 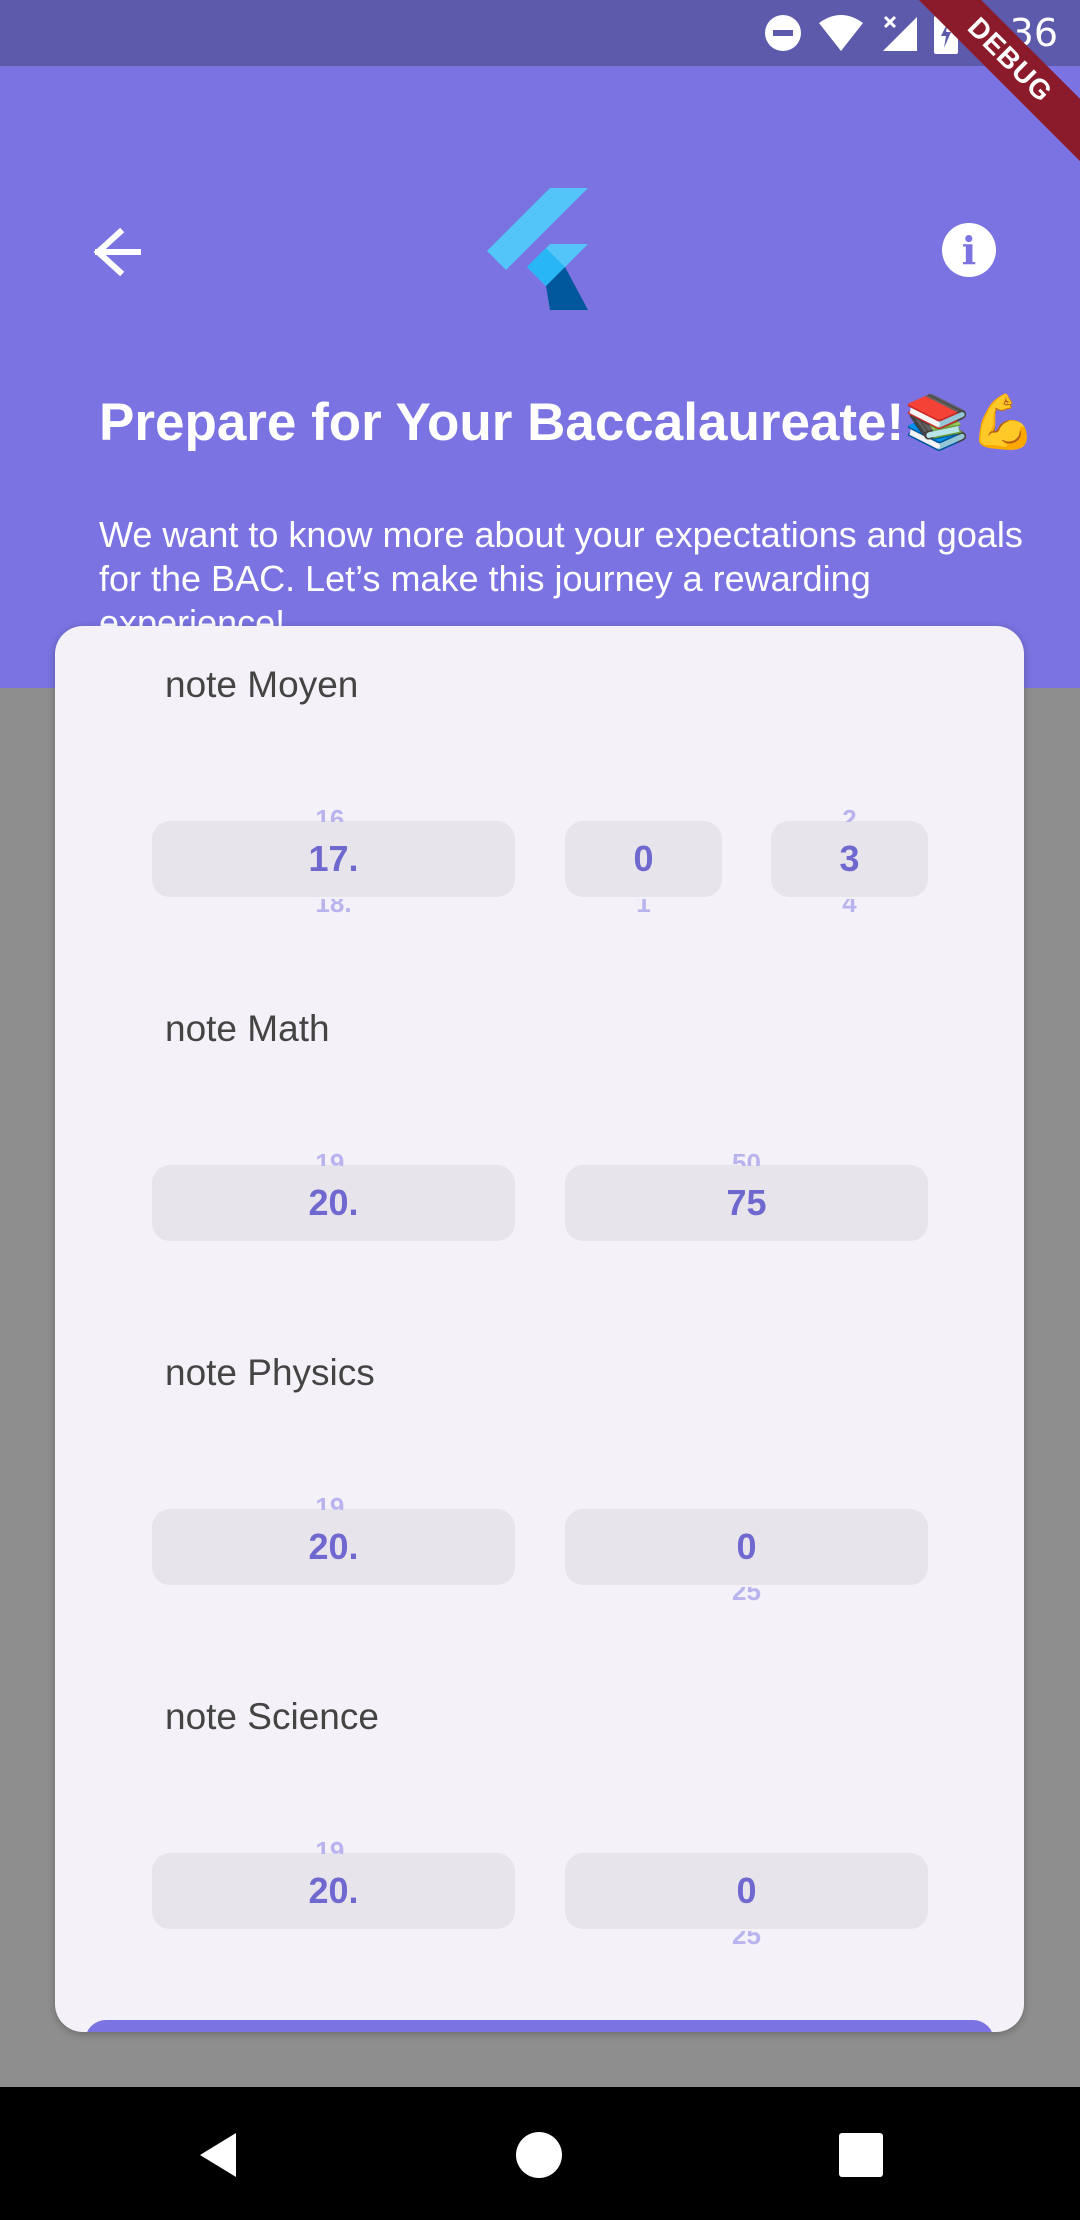 I want to click on moyen-integer-picker: 16. 17. 18., so click(x=333, y=860).